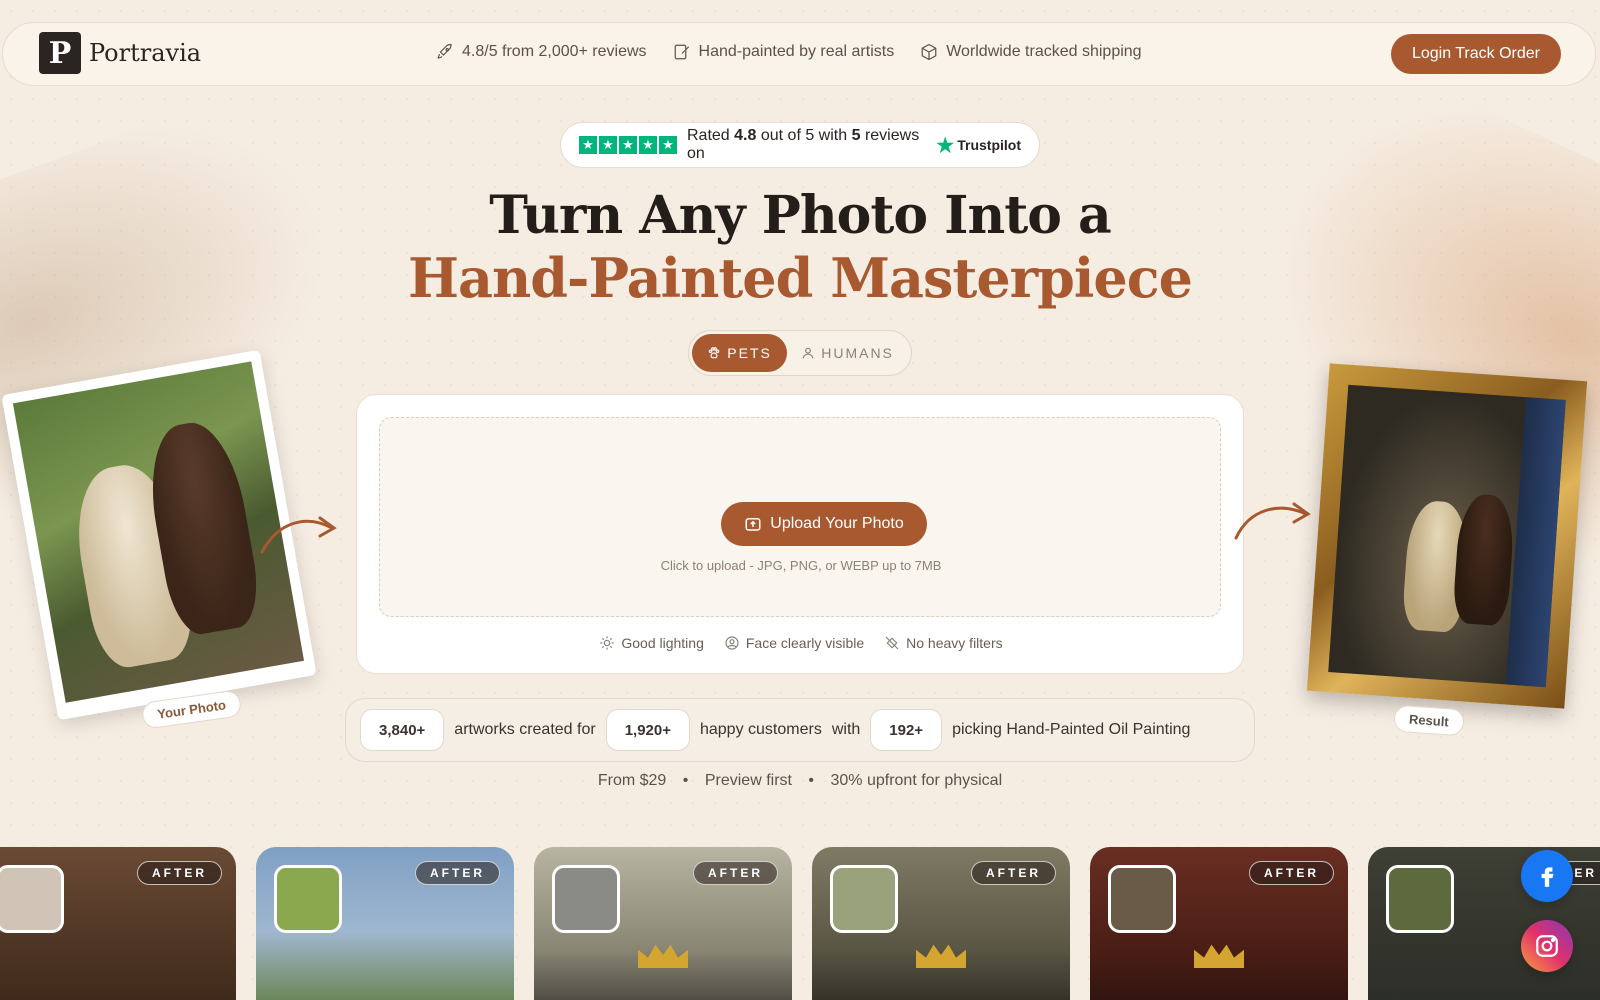 The image size is (1600, 1000). Describe the element at coordinates (607, 643) in the screenshot. I see `sun-icon` at that location.